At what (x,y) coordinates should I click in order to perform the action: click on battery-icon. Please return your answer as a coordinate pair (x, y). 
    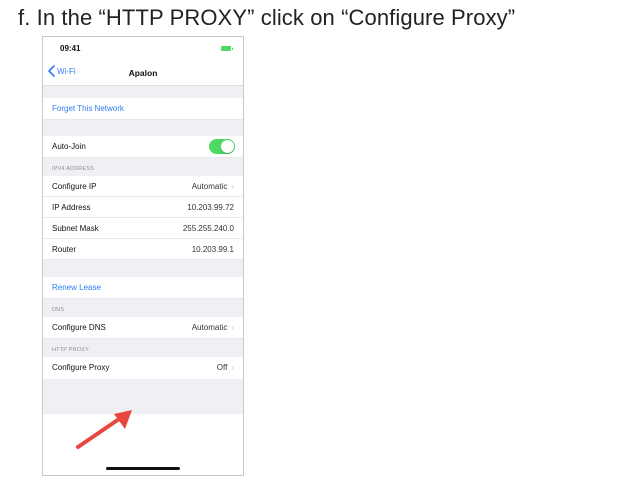
    Looking at the image, I should click on (227, 48).